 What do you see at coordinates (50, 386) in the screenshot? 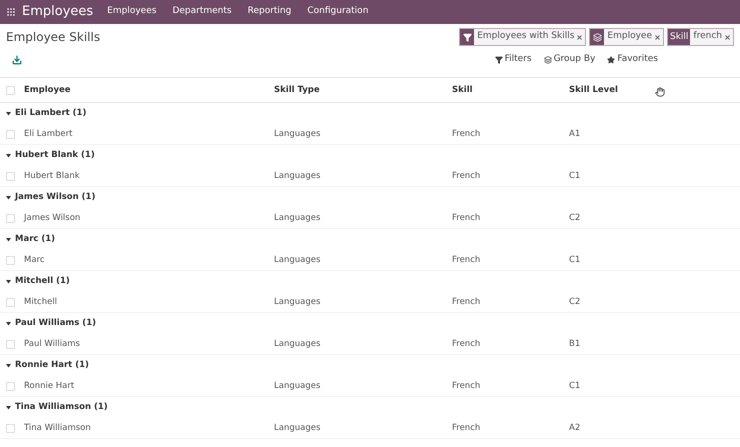
I see `table-cell-text: Ronnie Hart` at bounding box center [50, 386].